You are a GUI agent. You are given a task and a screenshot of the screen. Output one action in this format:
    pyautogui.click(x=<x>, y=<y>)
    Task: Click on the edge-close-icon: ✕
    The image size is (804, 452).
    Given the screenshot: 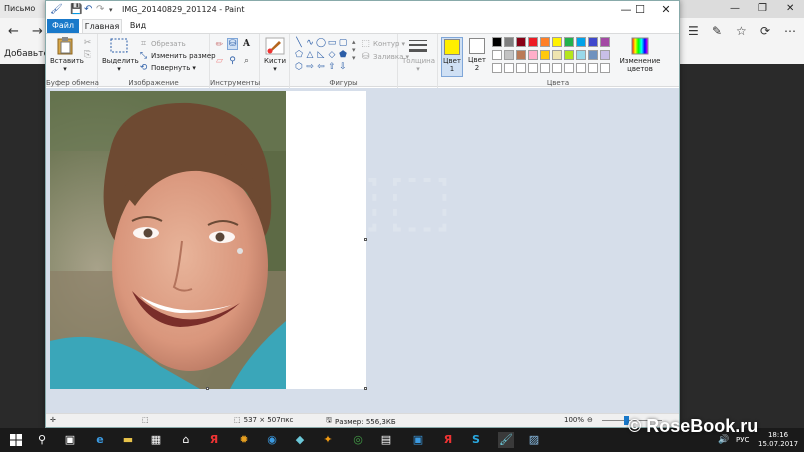 What is the action you would take?
    pyautogui.click(x=790, y=8)
    